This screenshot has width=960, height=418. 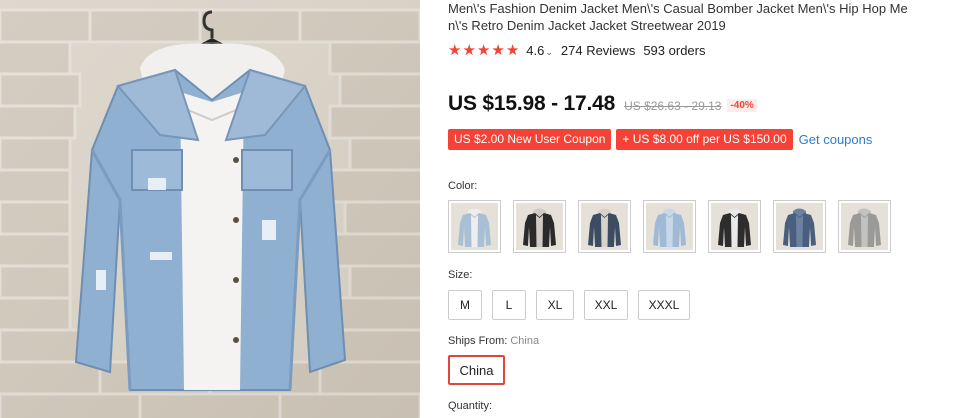 I want to click on ships-from-label-text: Ships From:, so click(x=478, y=341).